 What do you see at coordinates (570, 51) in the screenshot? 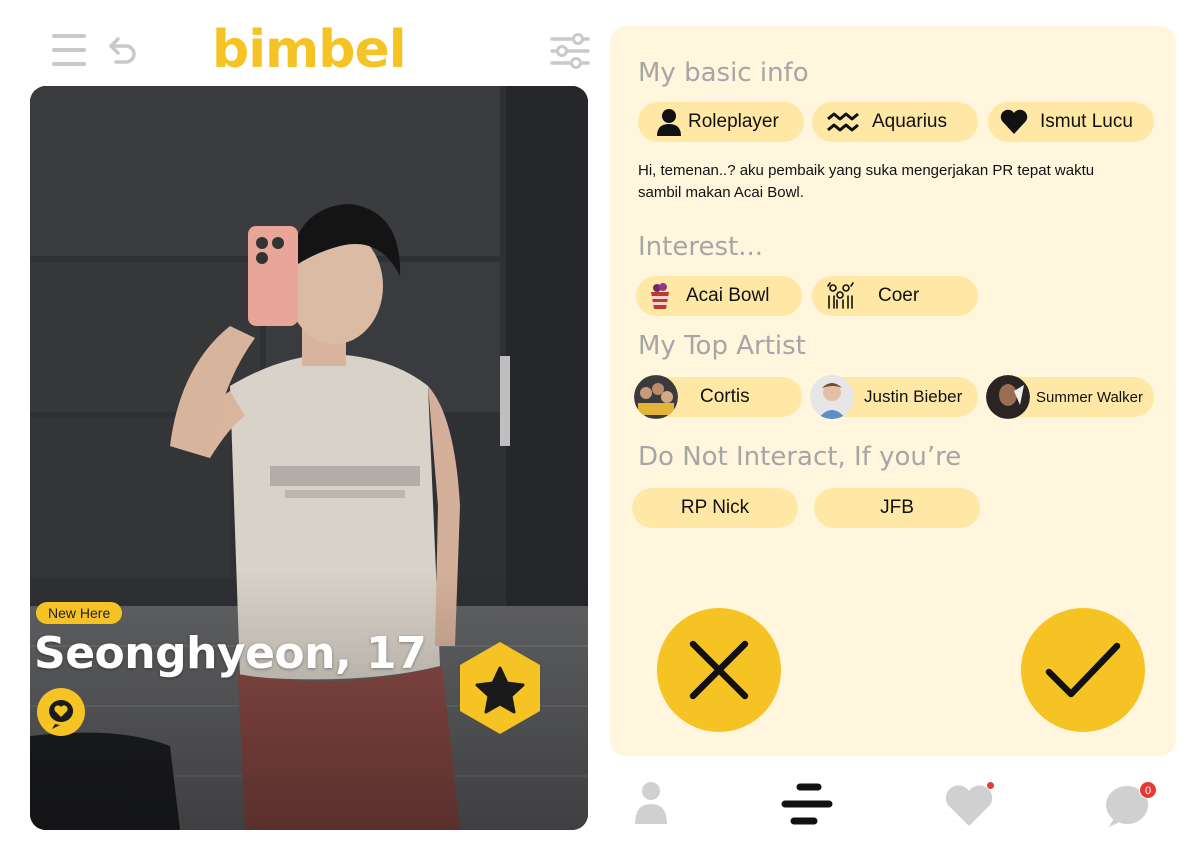
I see `sliders-icon` at bounding box center [570, 51].